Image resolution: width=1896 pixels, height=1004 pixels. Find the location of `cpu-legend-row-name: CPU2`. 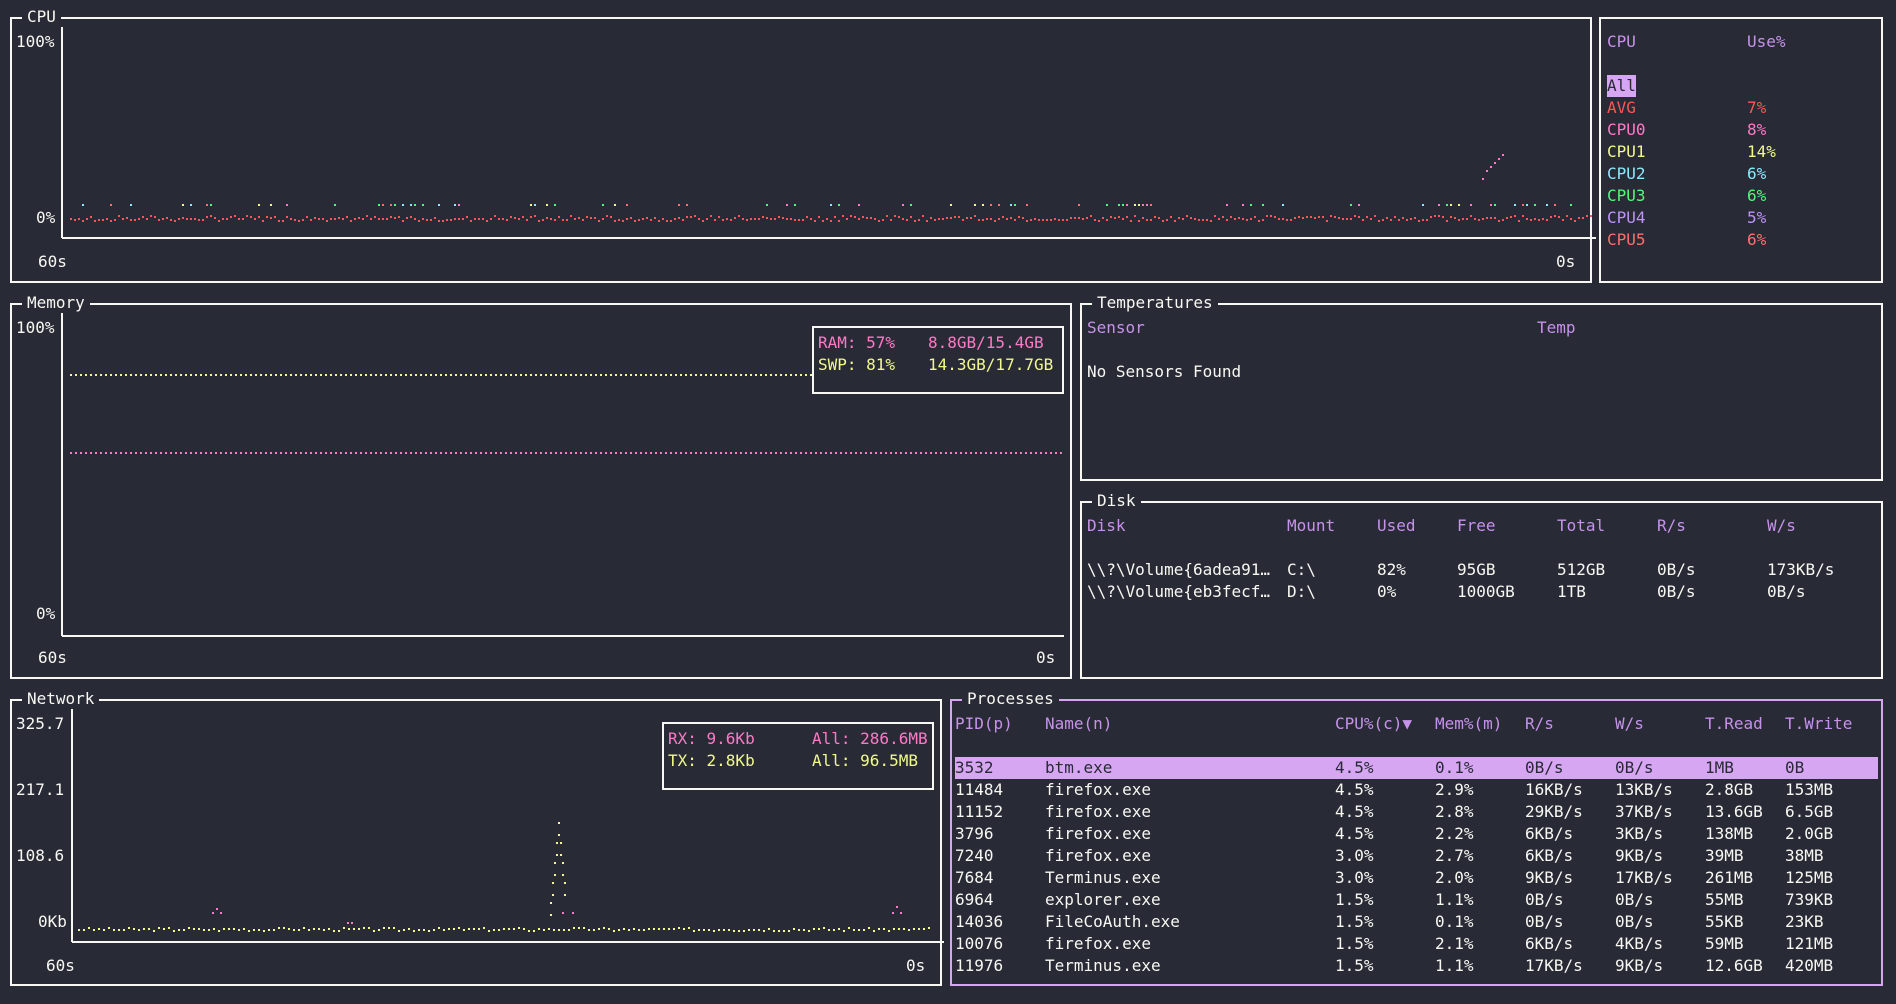

cpu-legend-row-name: CPU2 is located at coordinates (1626, 174).